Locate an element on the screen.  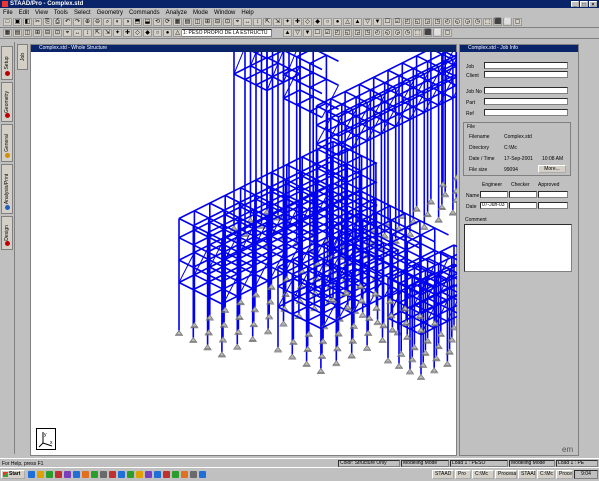
minimize-button: _ is located at coordinates (575, 4).